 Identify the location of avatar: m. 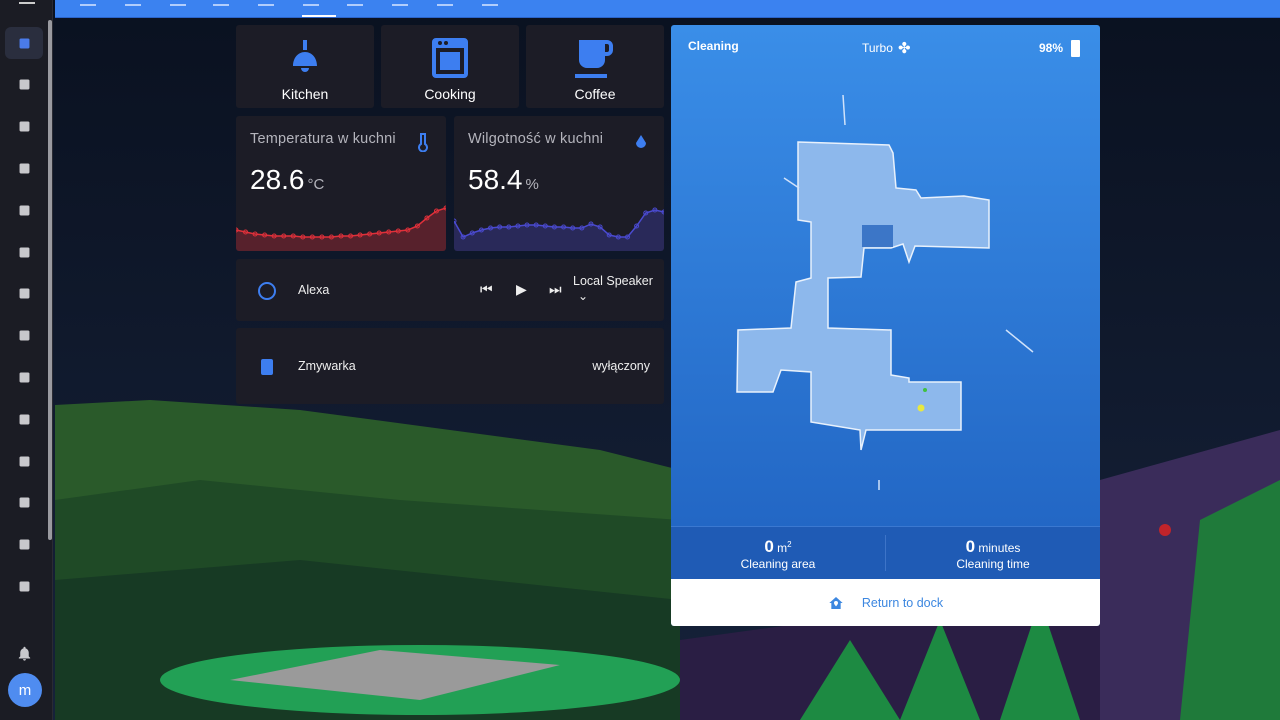
(25, 690).